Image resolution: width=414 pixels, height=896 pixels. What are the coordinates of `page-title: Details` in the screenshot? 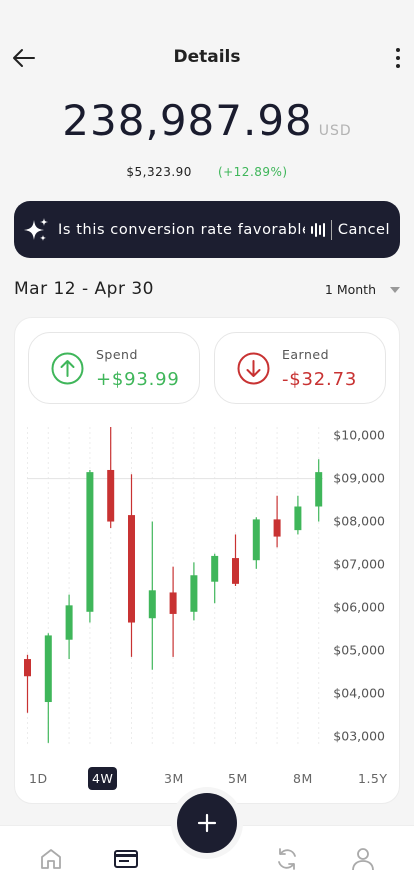 It's located at (207, 57).